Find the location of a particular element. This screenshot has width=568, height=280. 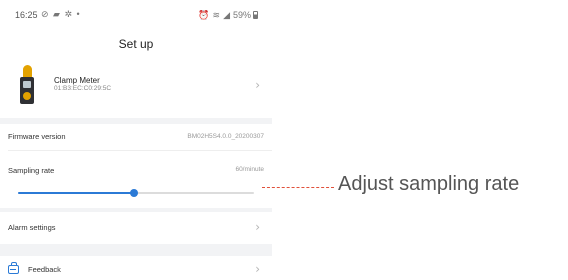

wifi-icon: ≋ is located at coordinates (216, 15).